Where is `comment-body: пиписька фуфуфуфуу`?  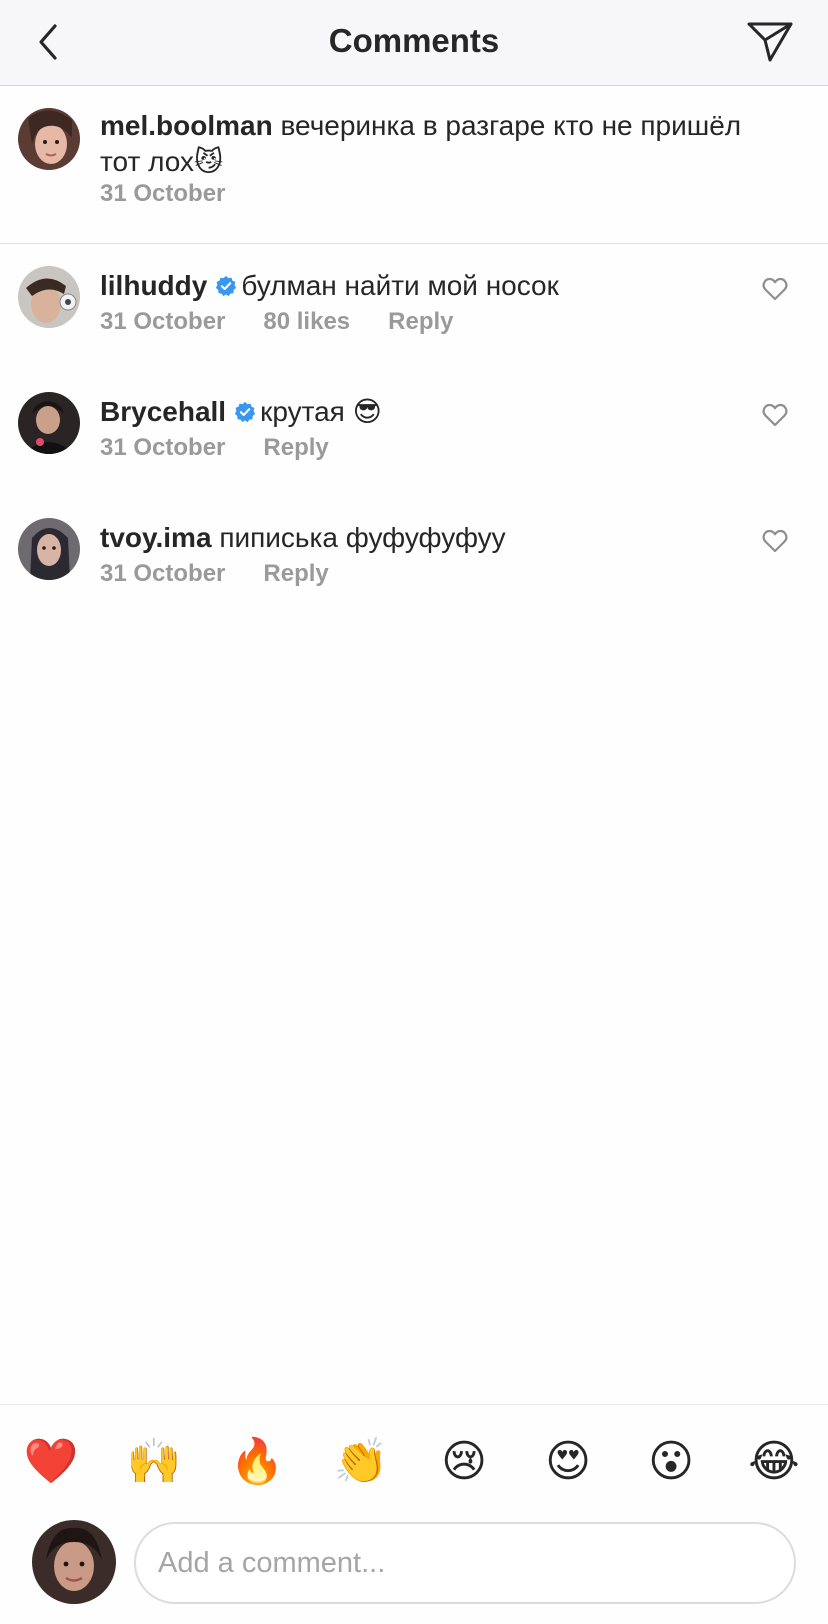
comment-body: пиписька фуфуфуфуу is located at coordinates (362, 537).